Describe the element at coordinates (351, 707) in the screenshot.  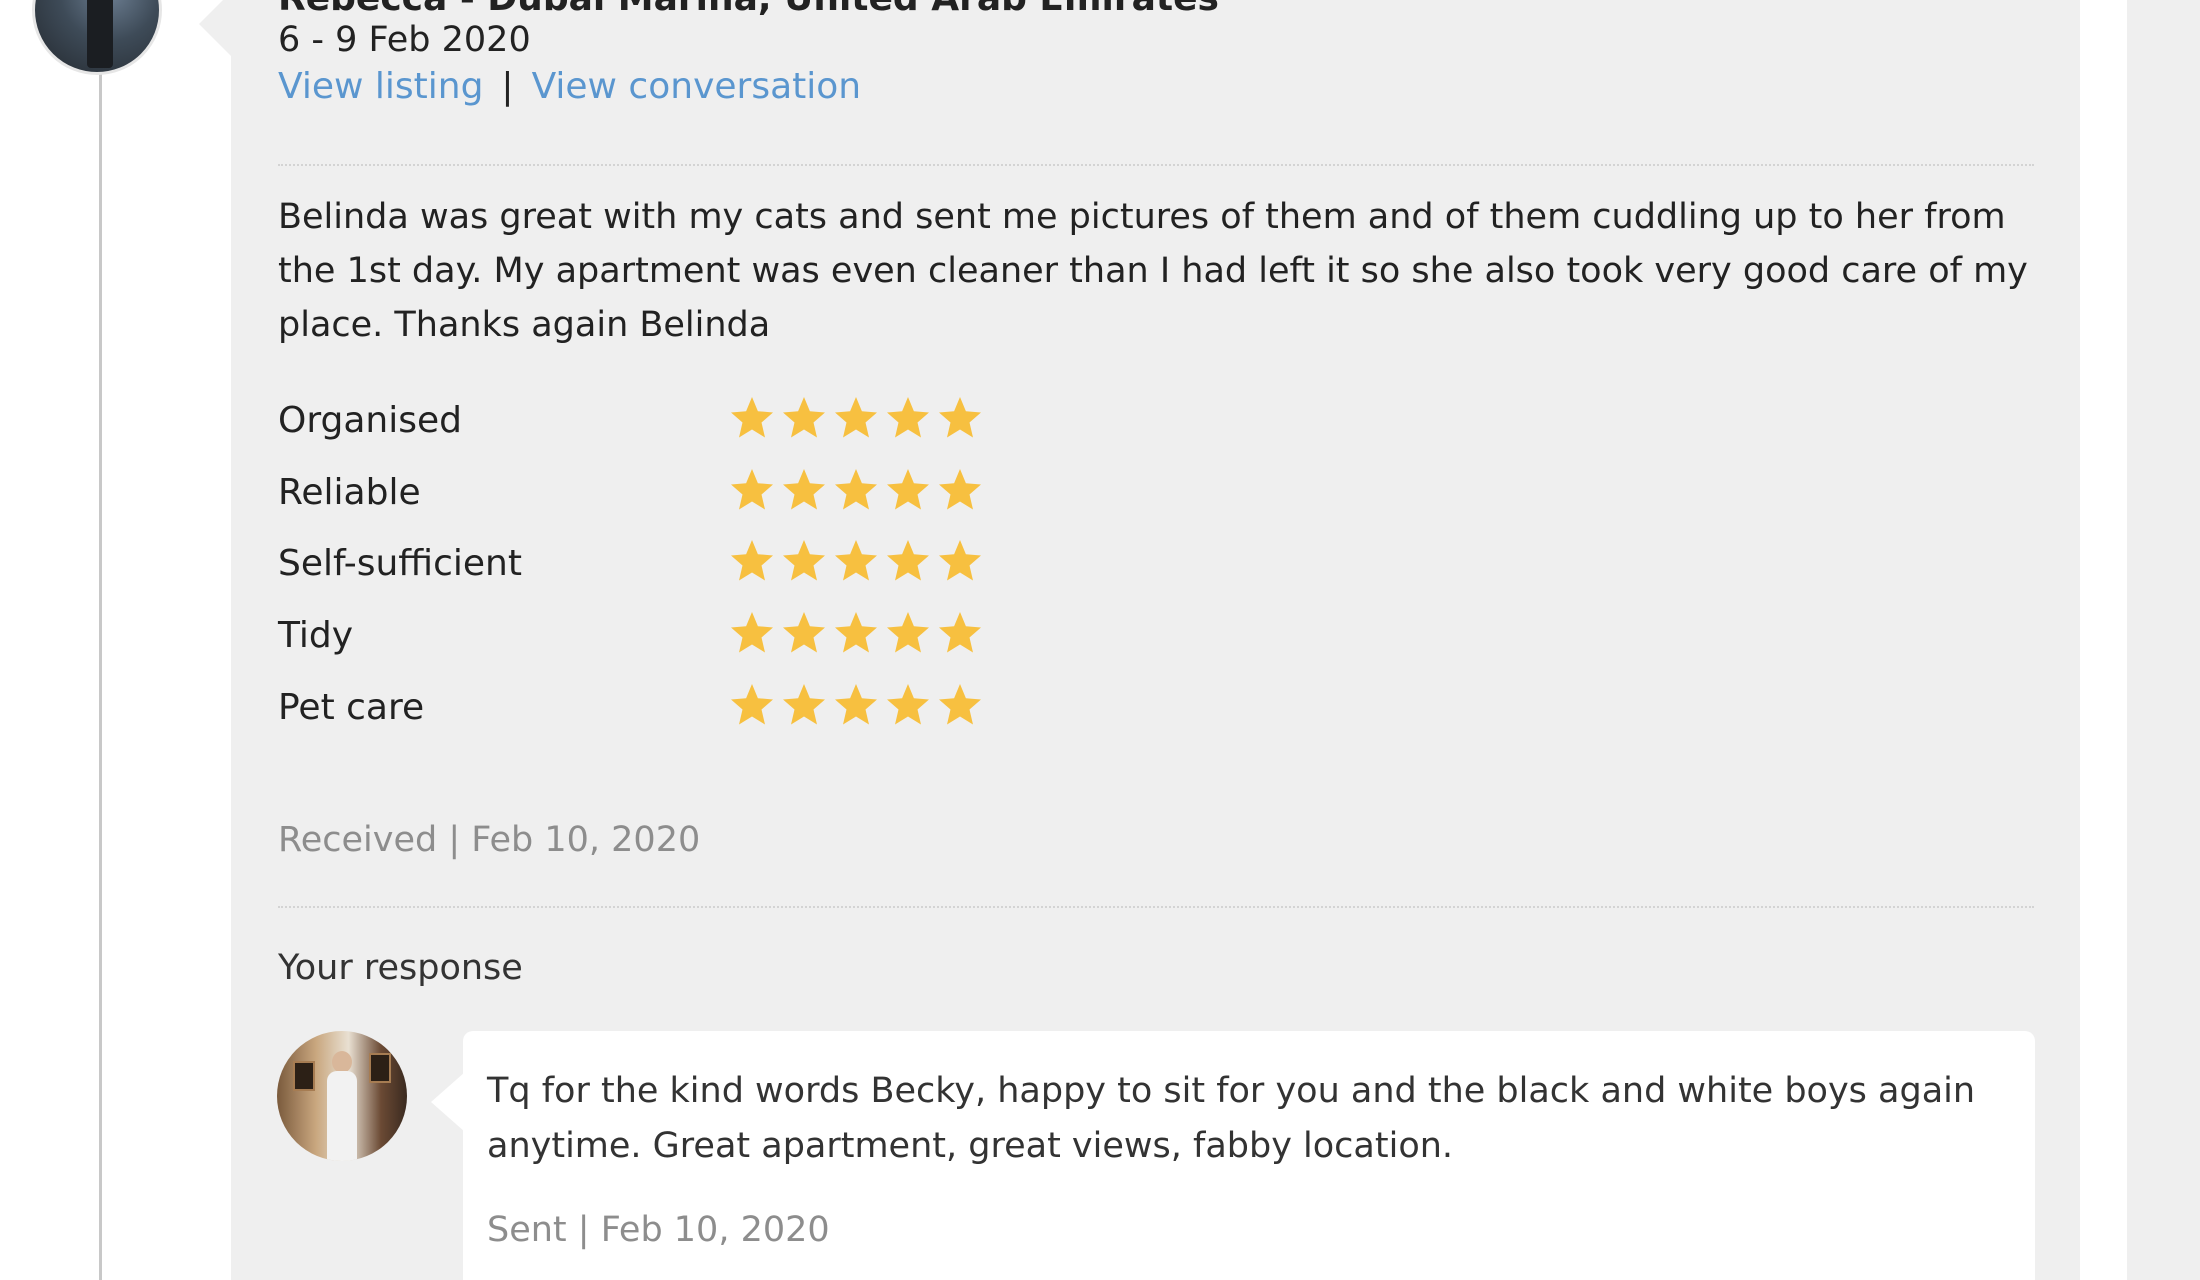
I see `rating-label: Pet care` at that location.